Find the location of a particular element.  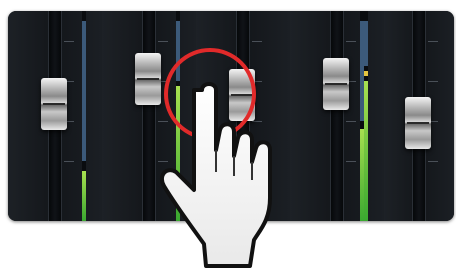

channel-5-fader is located at coordinates (418, 123).